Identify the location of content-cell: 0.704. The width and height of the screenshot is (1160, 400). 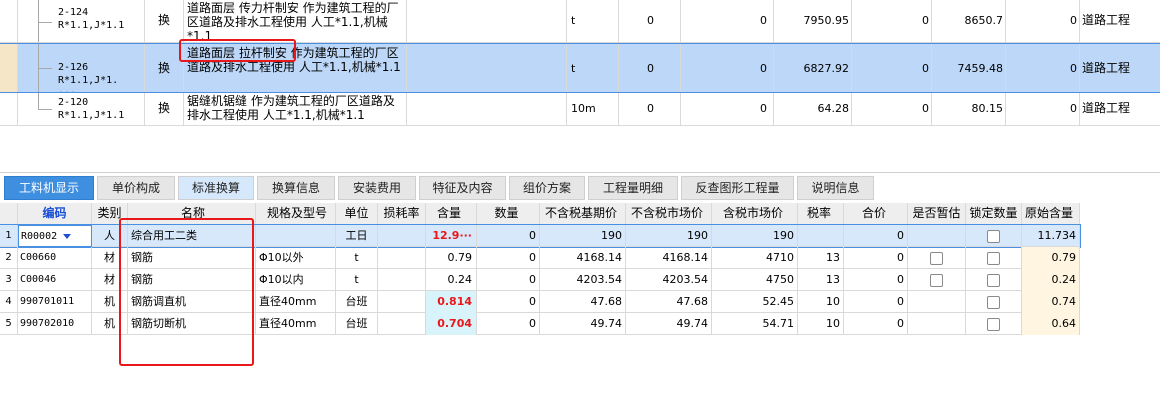
(451, 324).